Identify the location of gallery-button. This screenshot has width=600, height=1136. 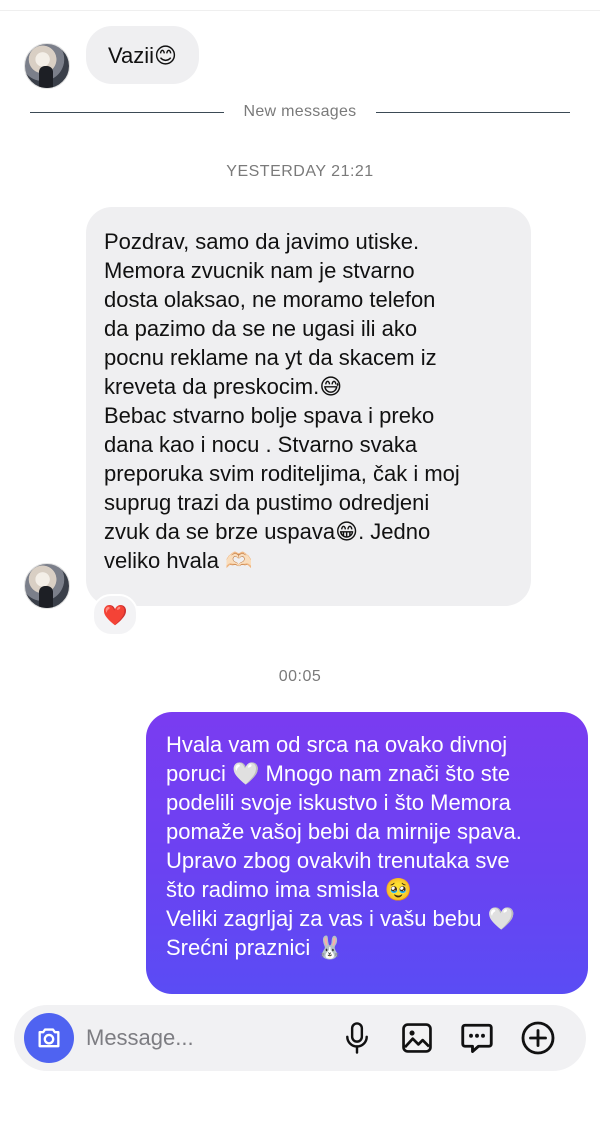
(417, 1038).